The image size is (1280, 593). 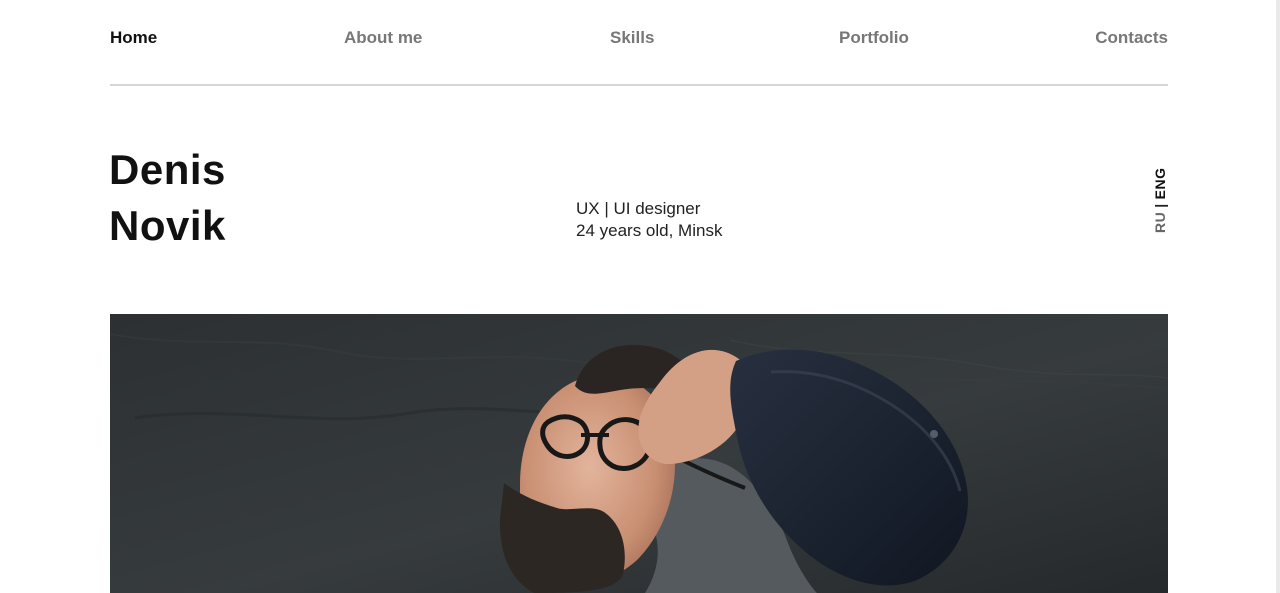 I want to click on nav-item-skills: Skills, so click(x=632, y=38).